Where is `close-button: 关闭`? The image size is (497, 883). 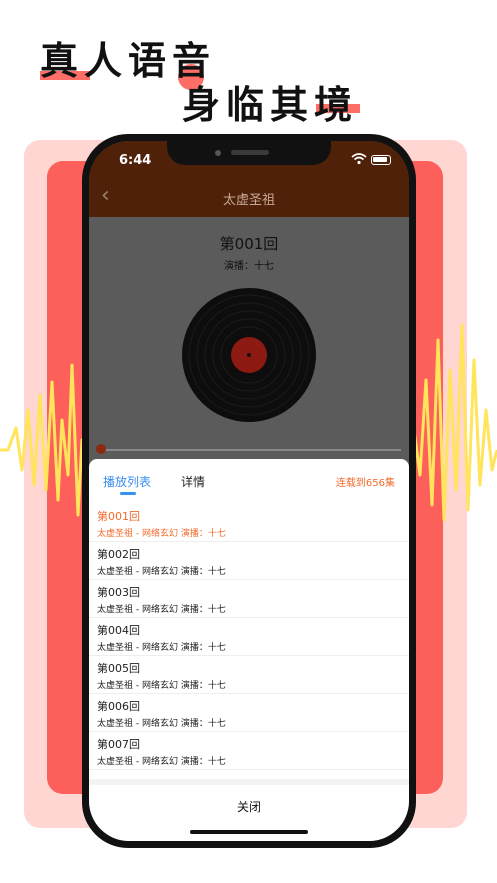 close-button: 关闭 is located at coordinates (249, 801).